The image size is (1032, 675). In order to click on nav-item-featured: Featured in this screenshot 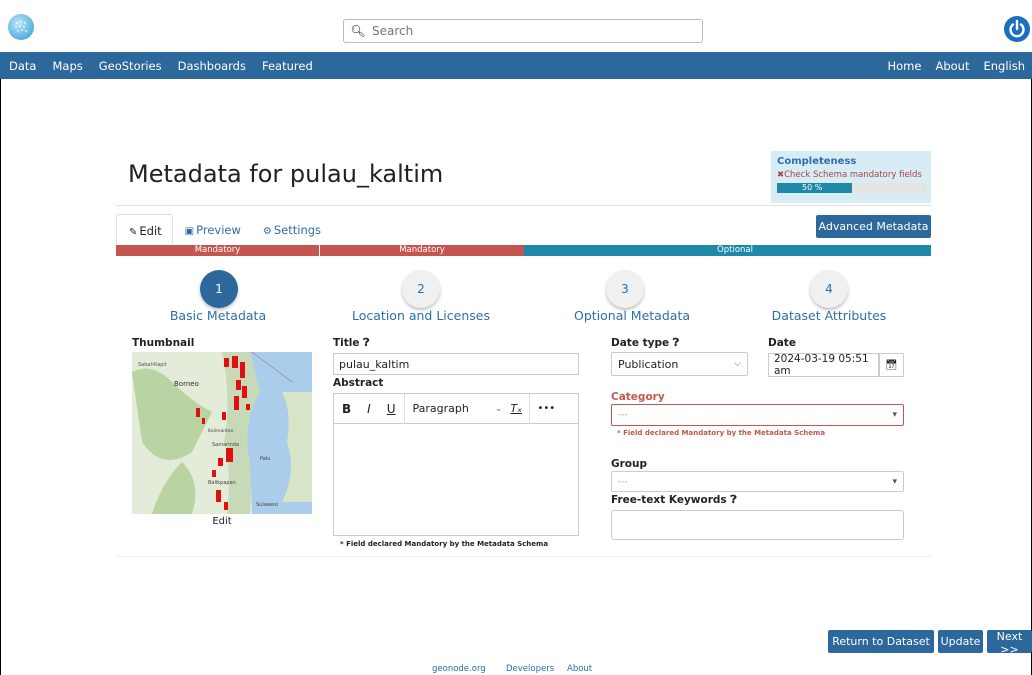, I will do `click(287, 66)`.